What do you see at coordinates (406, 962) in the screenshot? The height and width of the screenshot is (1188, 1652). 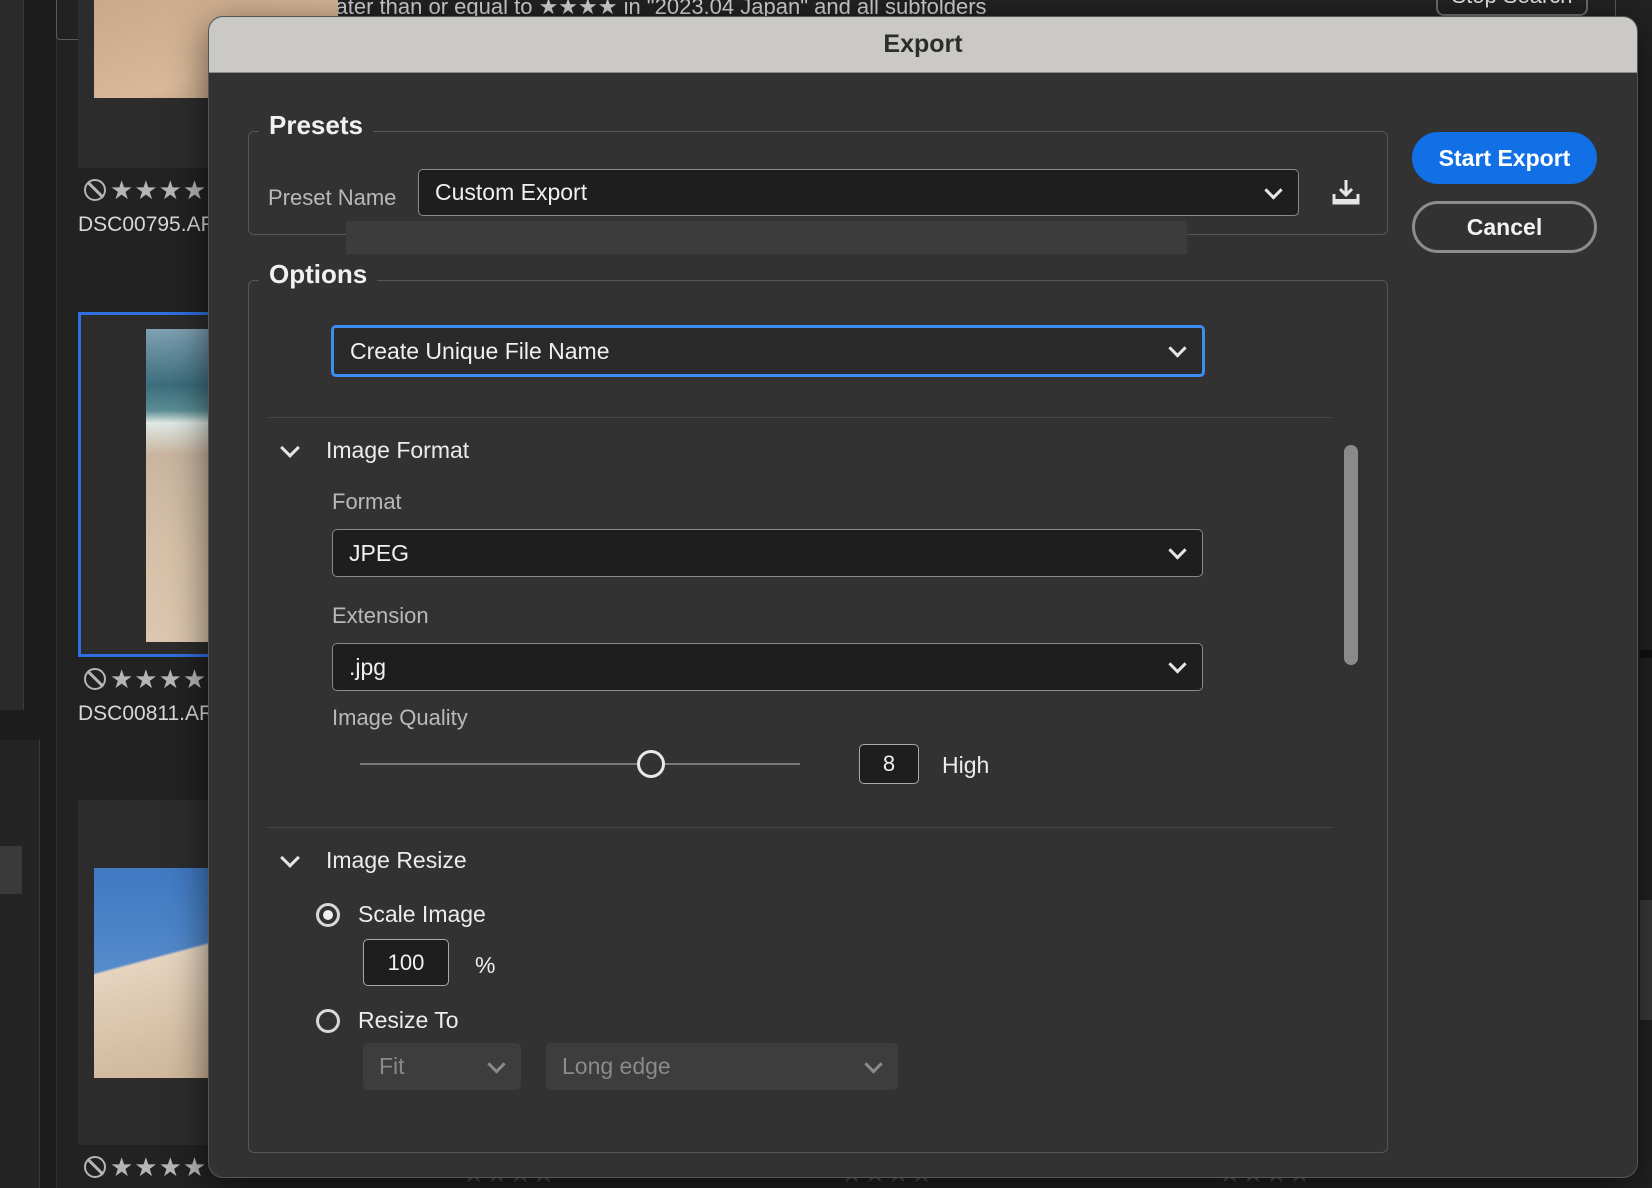 I see `scale-percent-input: 100` at bounding box center [406, 962].